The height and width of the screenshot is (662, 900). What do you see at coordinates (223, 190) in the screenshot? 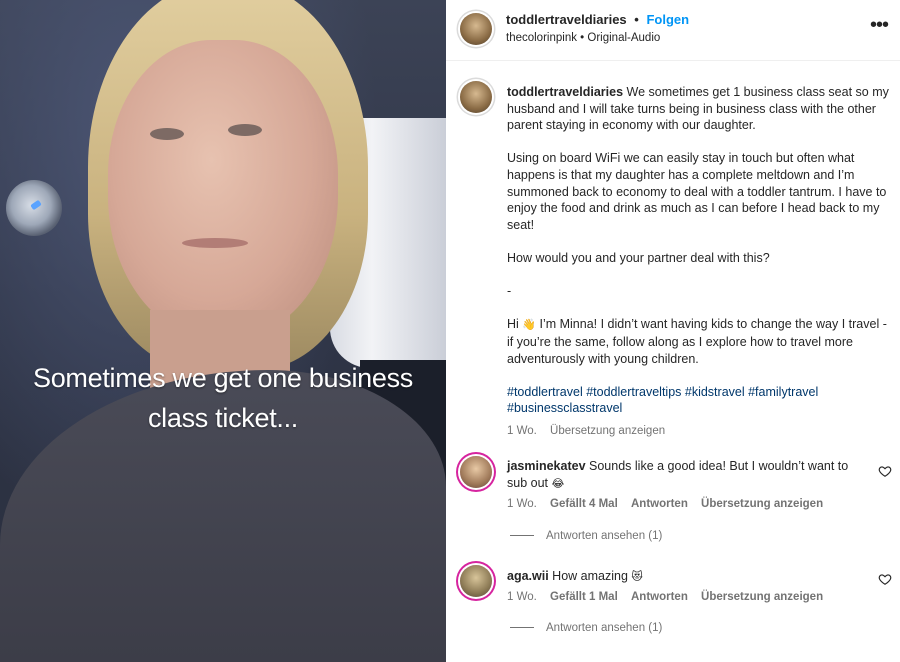
I see `person-face` at bounding box center [223, 190].